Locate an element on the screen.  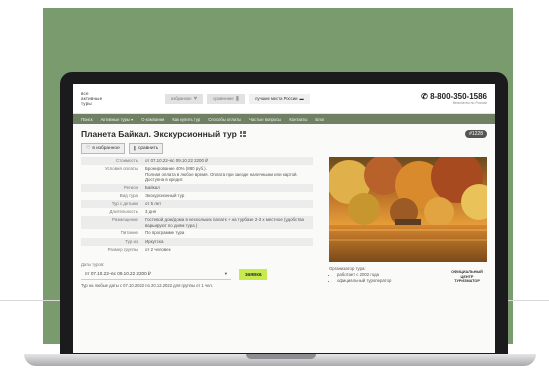
tour-title-row: Планета Байкал. Экскурсионный тур #1228 is located at coordinates (284, 132).